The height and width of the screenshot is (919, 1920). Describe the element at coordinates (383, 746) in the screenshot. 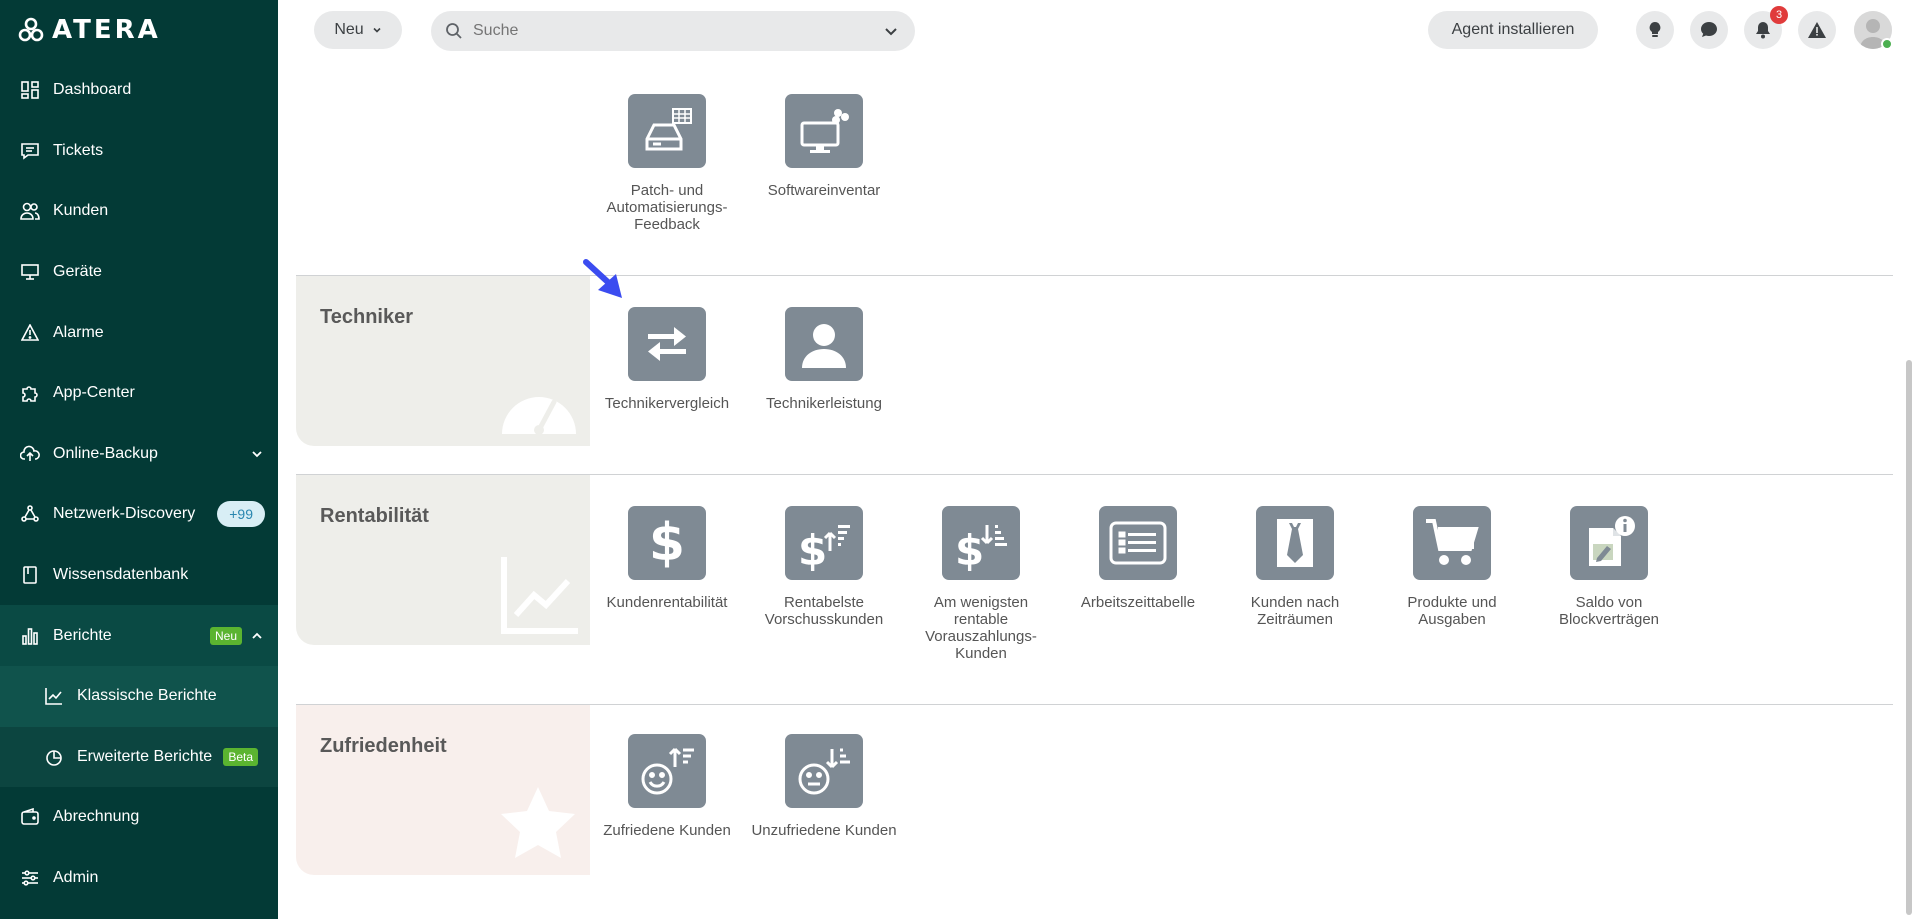

I see `section-title: Zufriedenheit` at that location.